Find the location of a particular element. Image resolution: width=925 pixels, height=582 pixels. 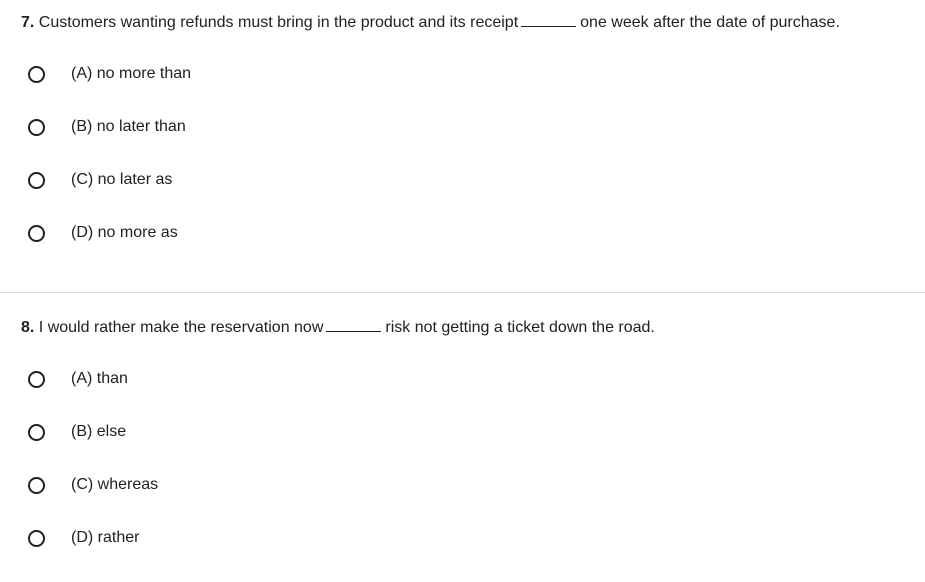

option-label: (A) no more than is located at coordinates (131, 73).